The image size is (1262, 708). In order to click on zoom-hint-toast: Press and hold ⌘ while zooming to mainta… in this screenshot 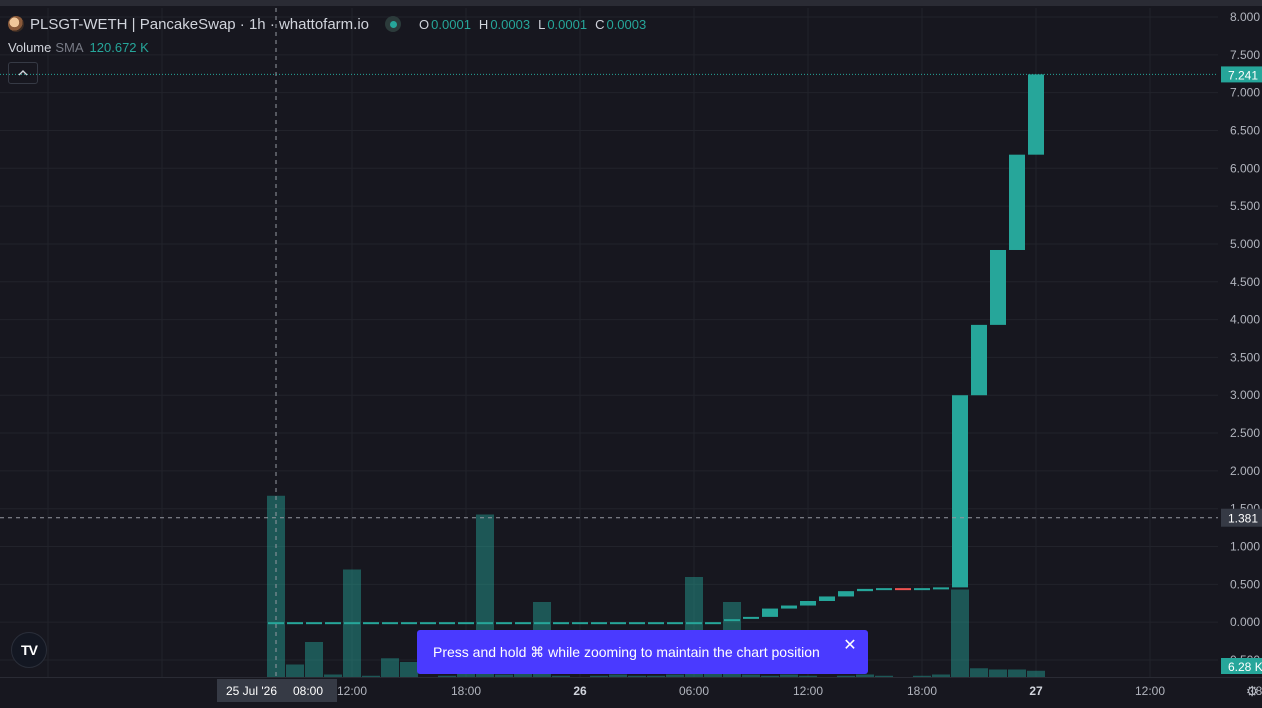, I will do `click(642, 652)`.